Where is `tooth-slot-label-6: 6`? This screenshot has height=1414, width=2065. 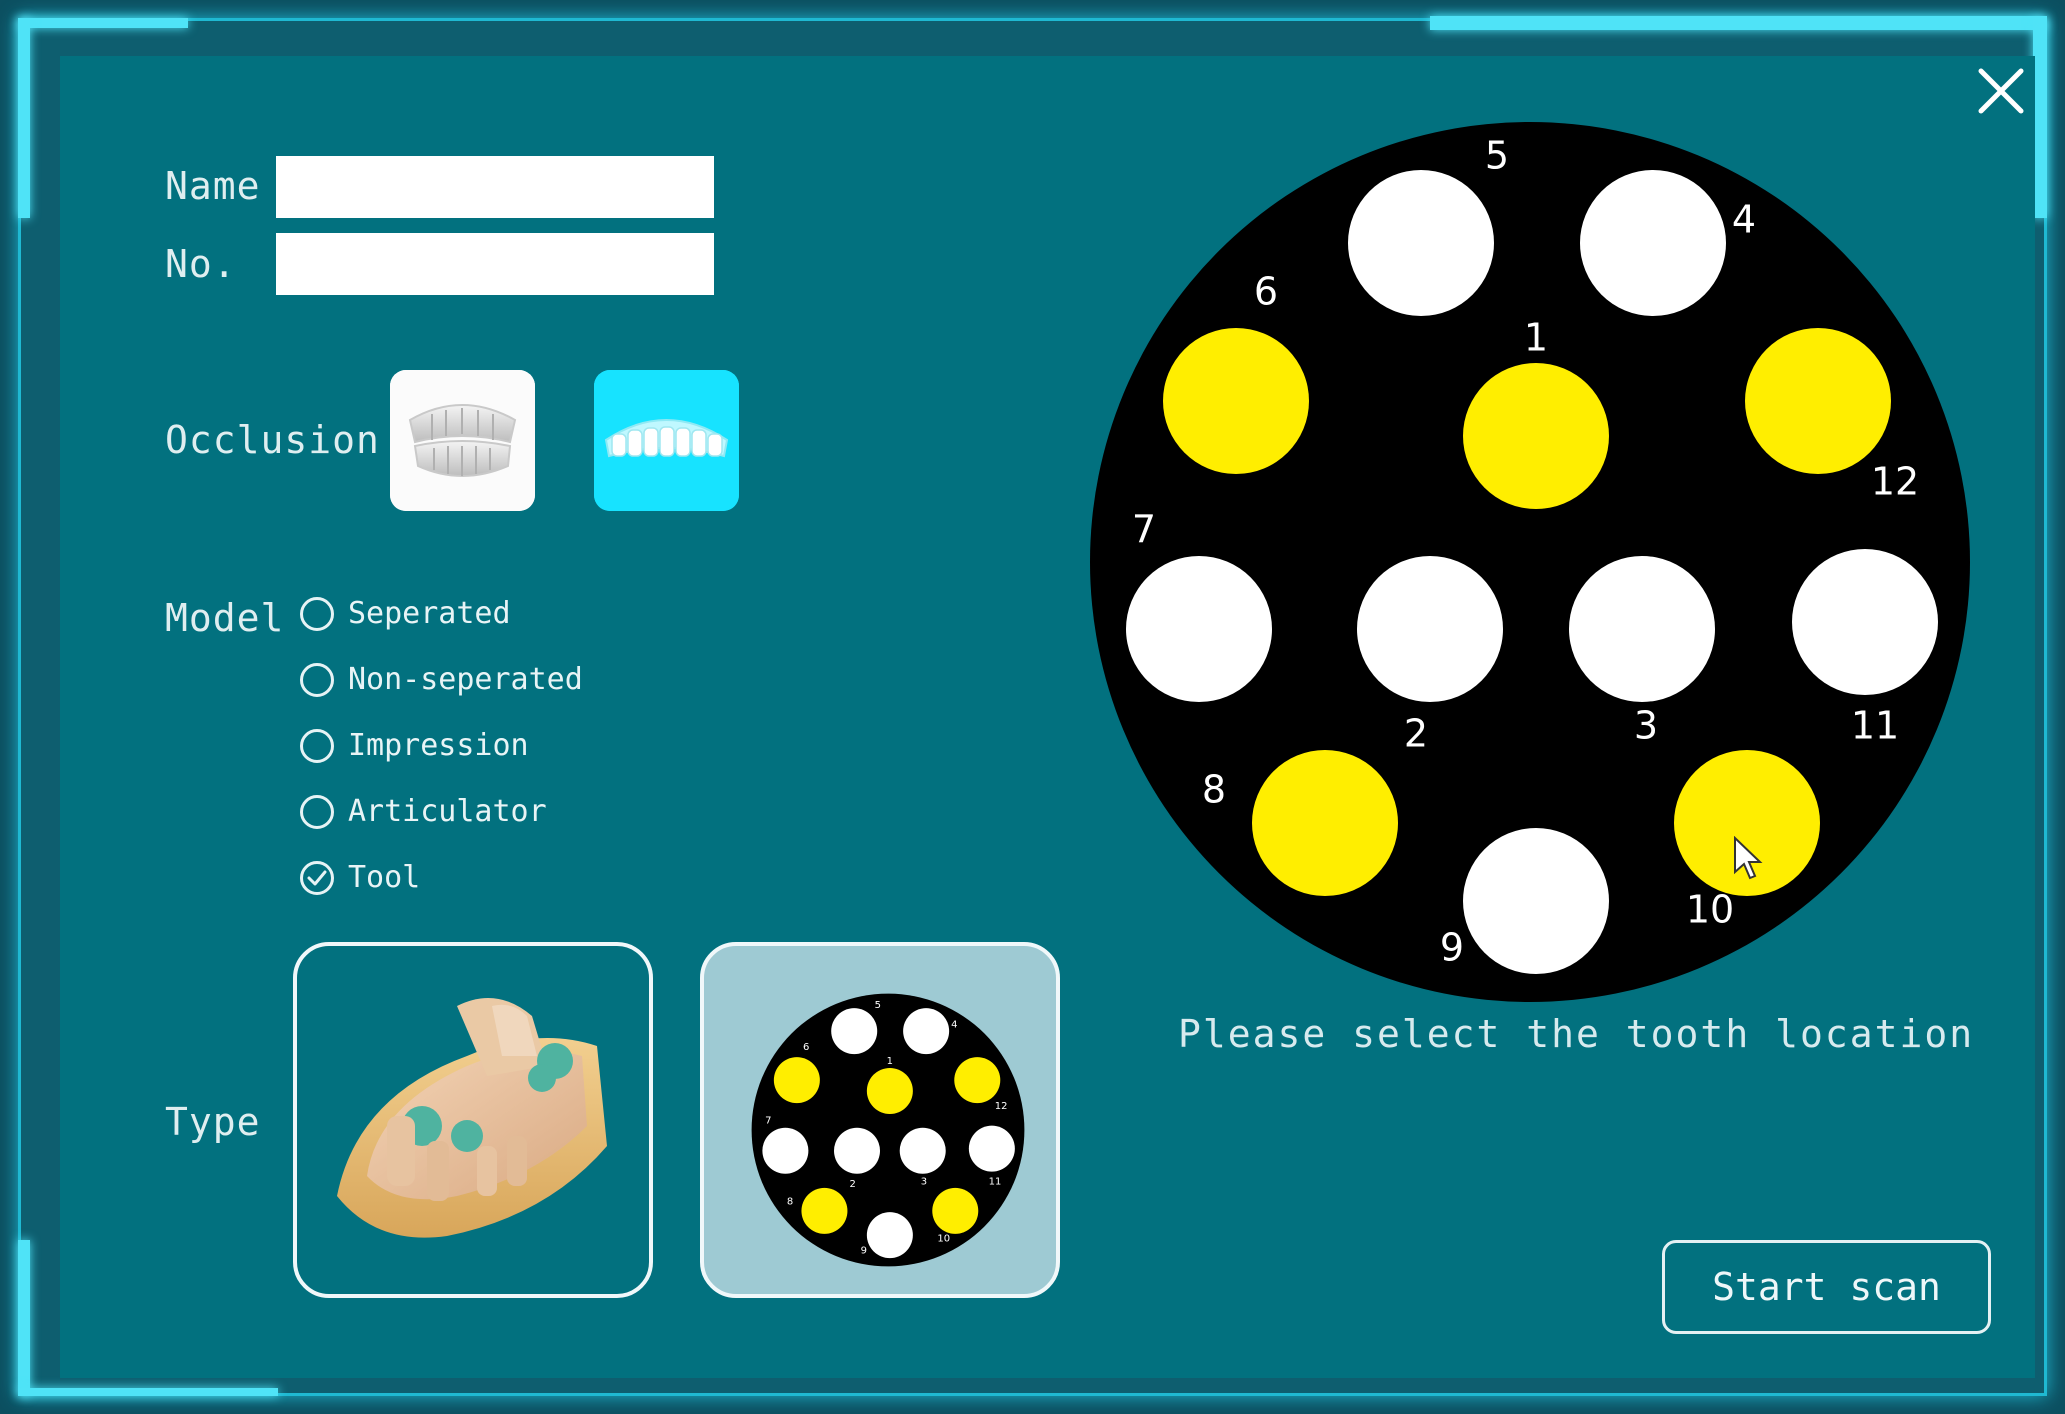 tooth-slot-label-6: 6 is located at coordinates (1266, 292).